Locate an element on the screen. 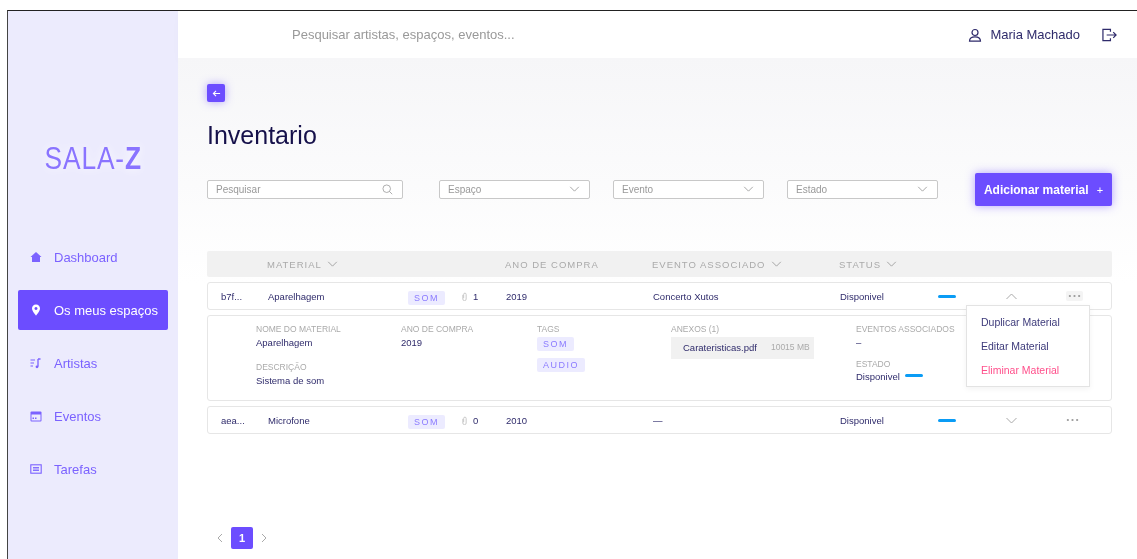 This screenshot has width=1137, height=559. add-material-button: Adicionar material + is located at coordinates (1043, 189).